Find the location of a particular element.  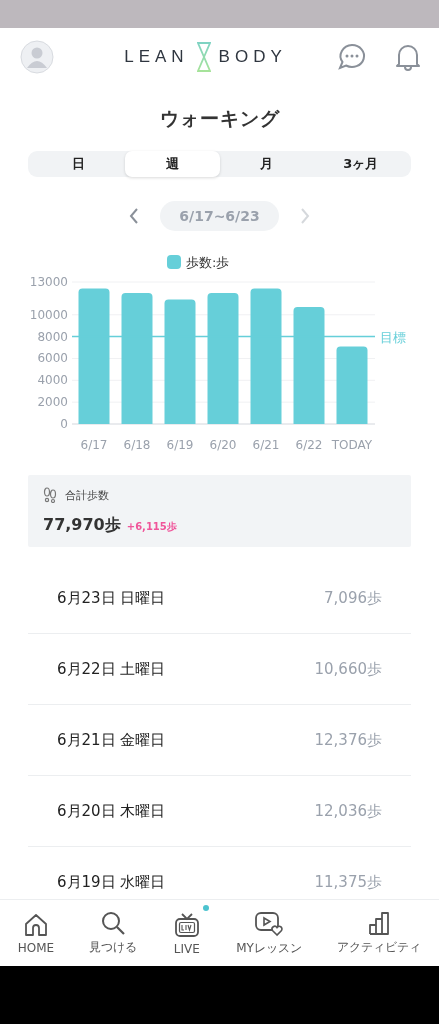

day-date: 6月21日 金曜日 is located at coordinates (111, 740).